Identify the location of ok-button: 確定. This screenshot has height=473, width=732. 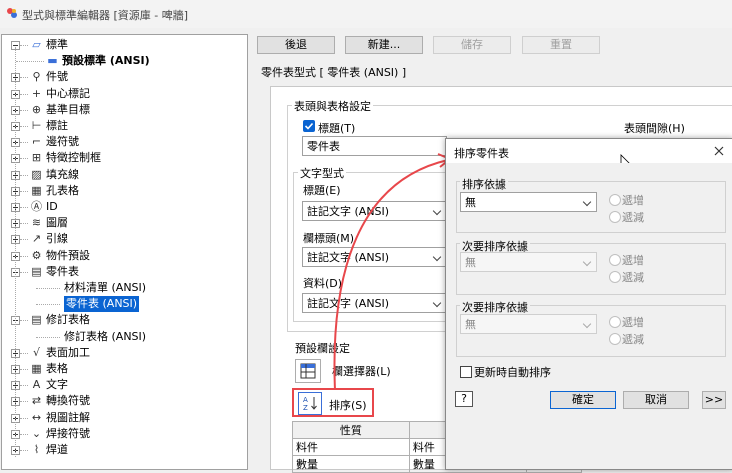
(583, 400).